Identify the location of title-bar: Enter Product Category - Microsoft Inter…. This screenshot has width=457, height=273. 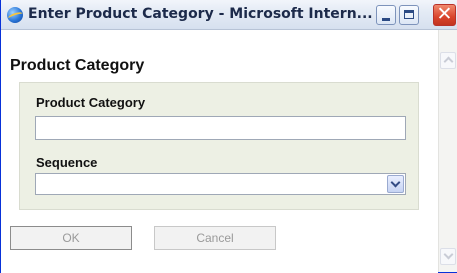
(229, 15).